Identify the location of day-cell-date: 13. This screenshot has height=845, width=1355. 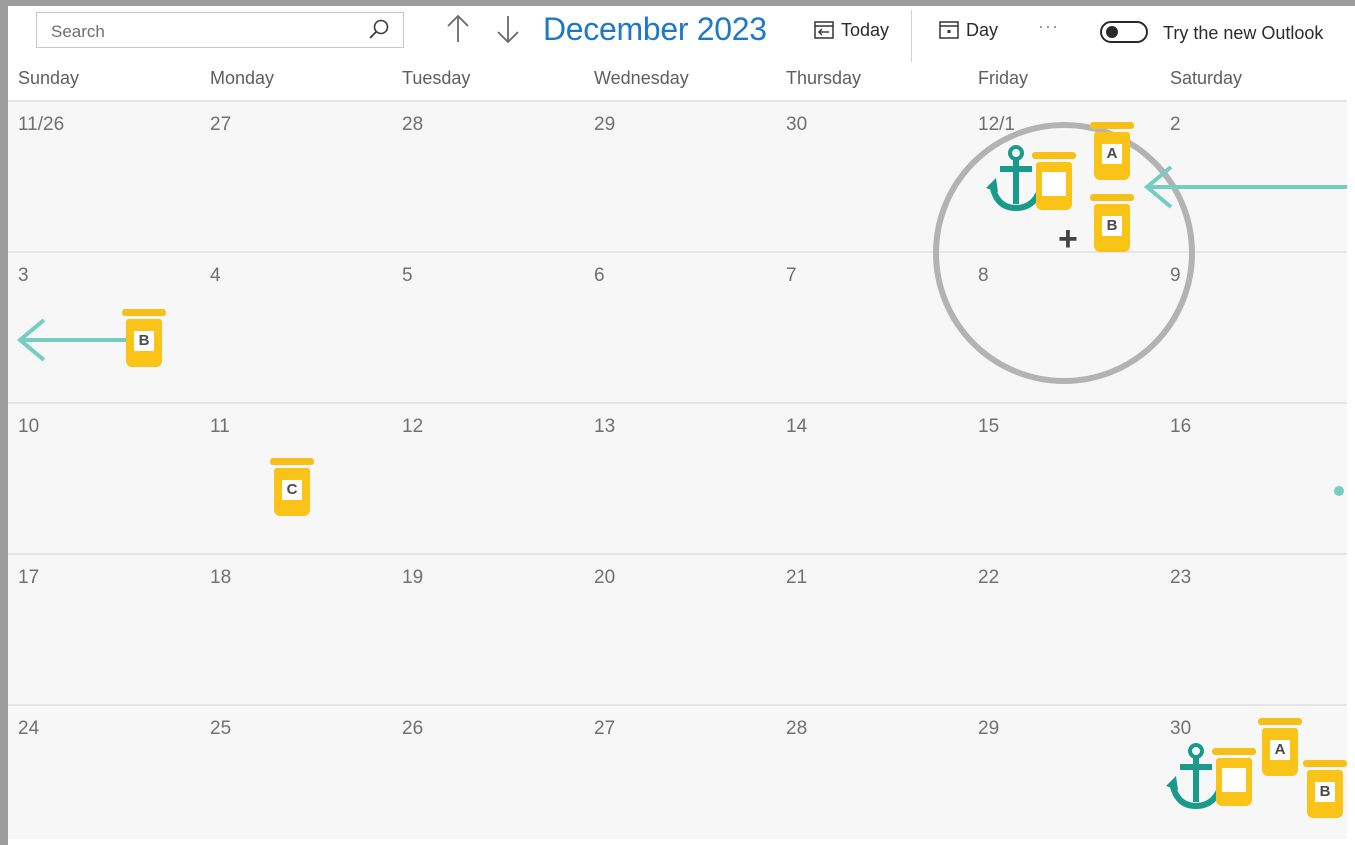
(604, 427).